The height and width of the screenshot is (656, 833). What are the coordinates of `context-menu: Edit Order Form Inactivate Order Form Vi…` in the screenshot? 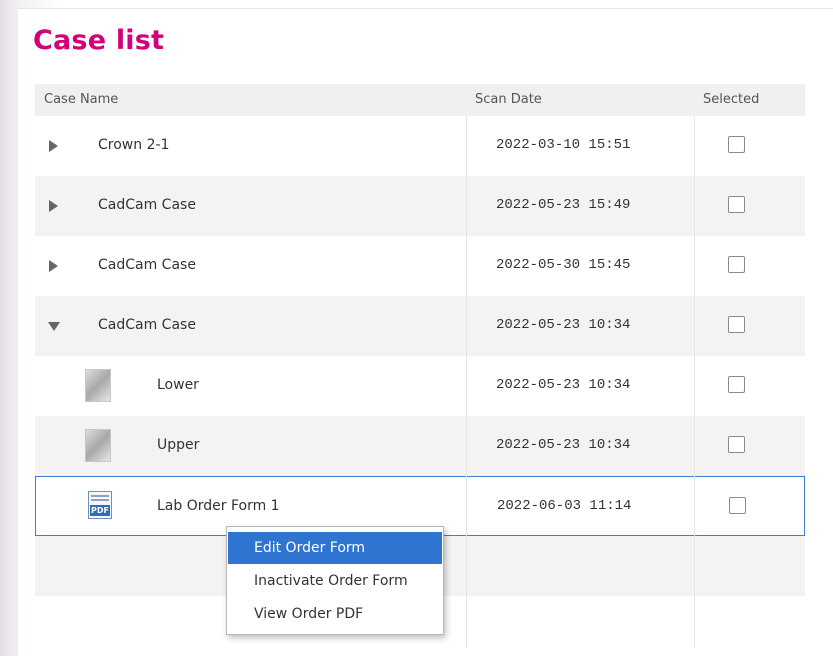 It's located at (335, 580).